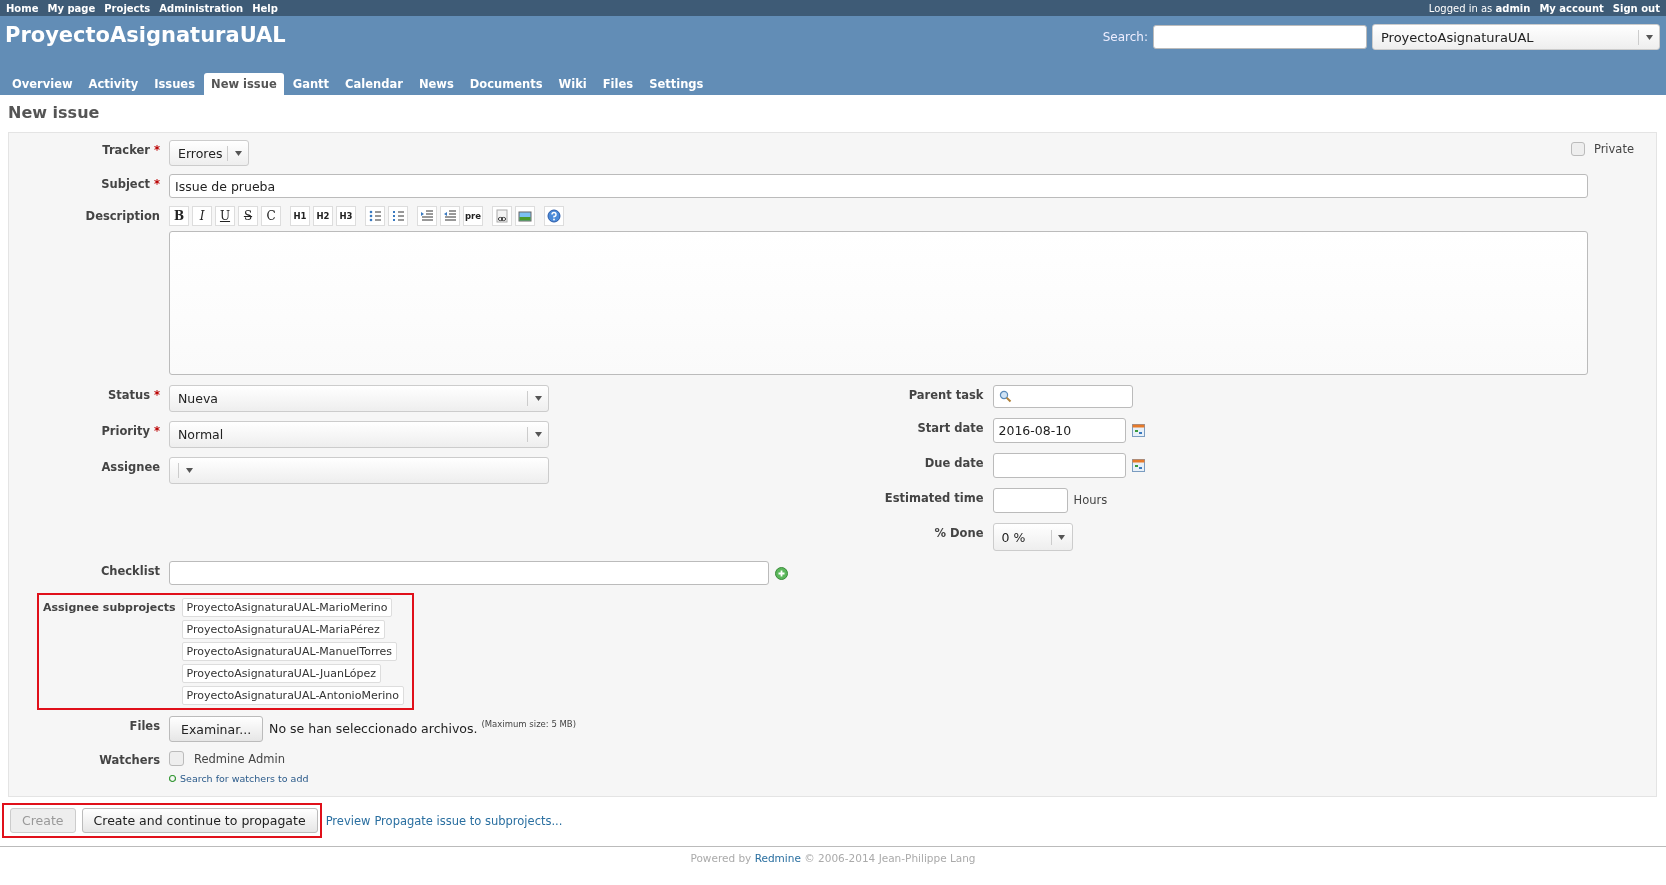  I want to click on nav-tab: Calendar, so click(374, 84).